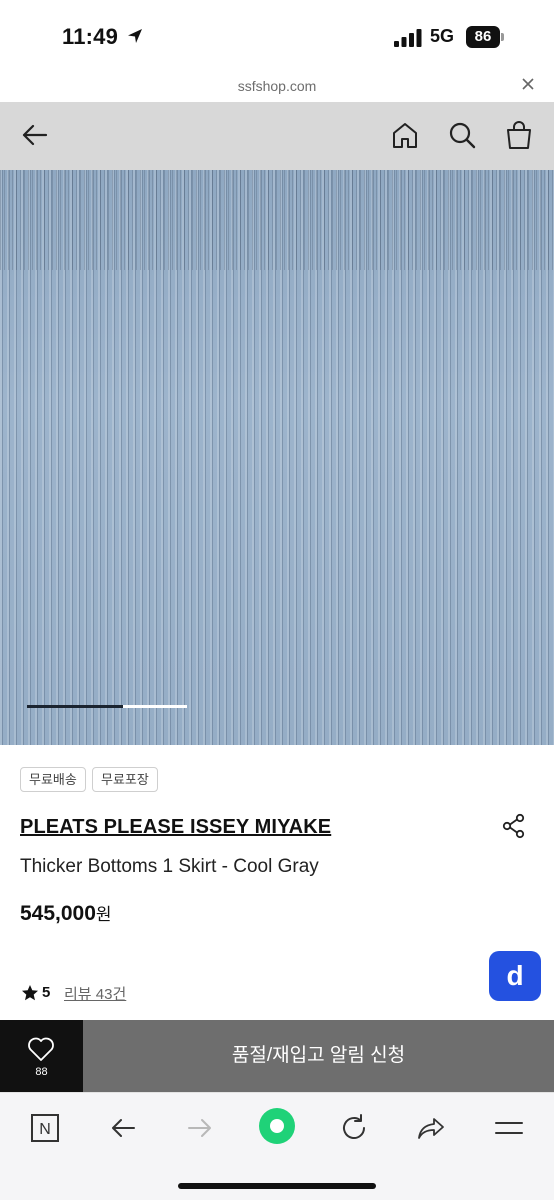  Describe the element at coordinates (169, 866) in the screenshot. I see `product-name: Thicker Bottoms 1 Skirt - Cool Gray` at that location.